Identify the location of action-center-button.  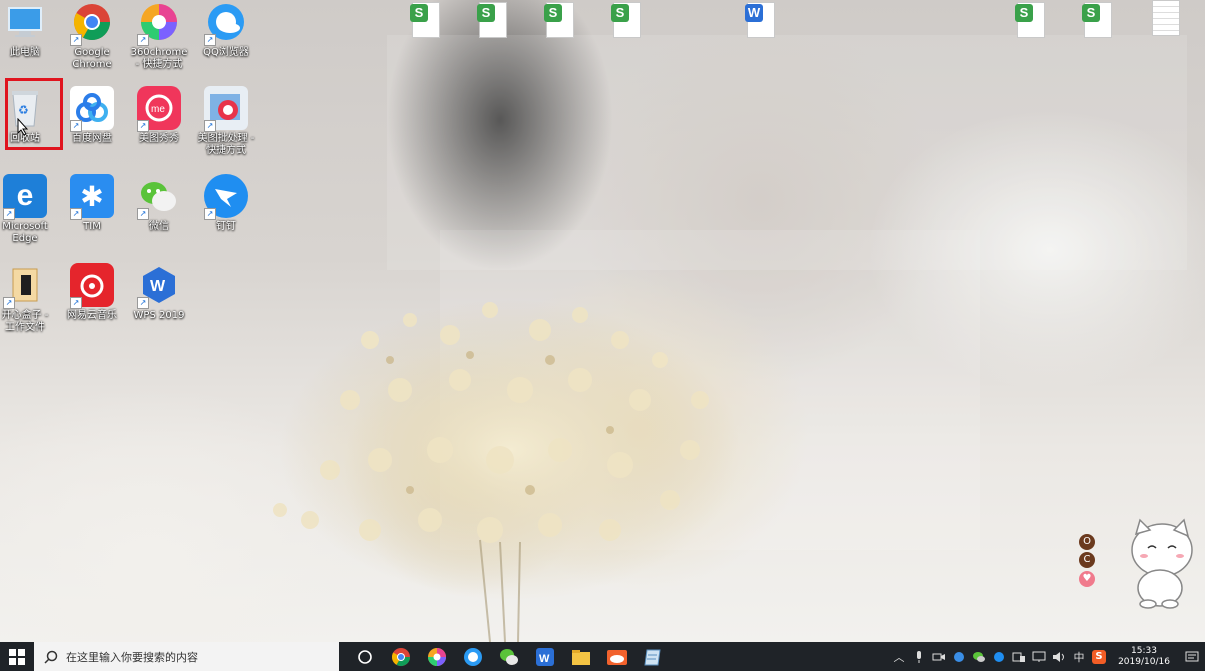
(1192, 656).